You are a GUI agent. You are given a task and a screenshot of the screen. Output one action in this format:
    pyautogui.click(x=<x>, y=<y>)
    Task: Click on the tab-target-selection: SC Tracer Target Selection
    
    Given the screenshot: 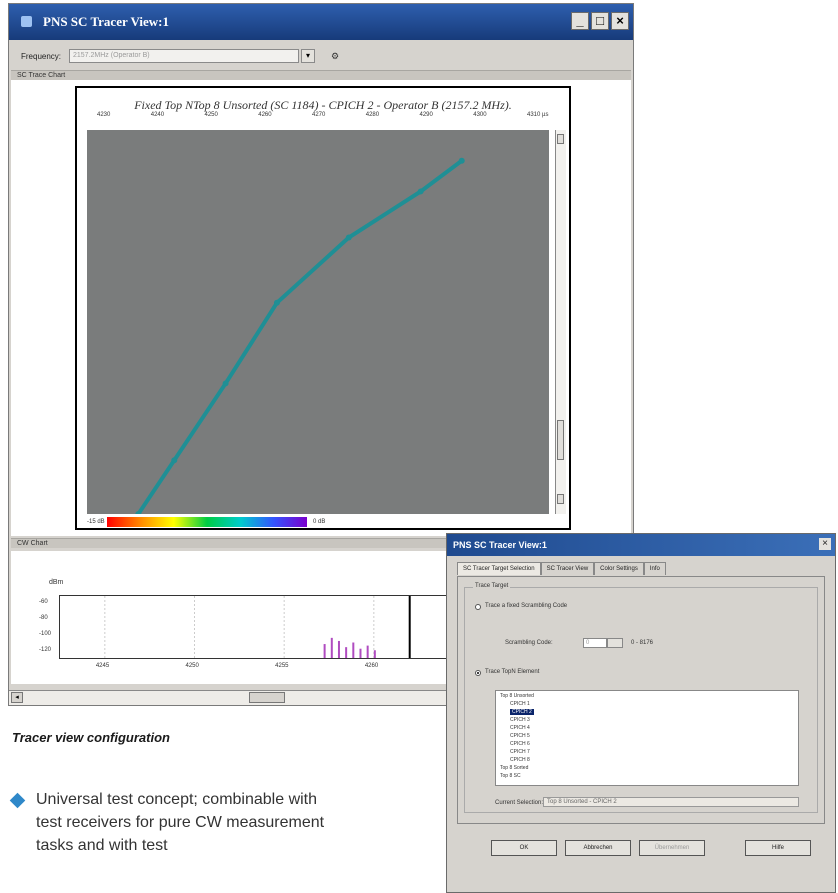 What is the action you would take?
    pyautogui.click(x=499, y=568)
    